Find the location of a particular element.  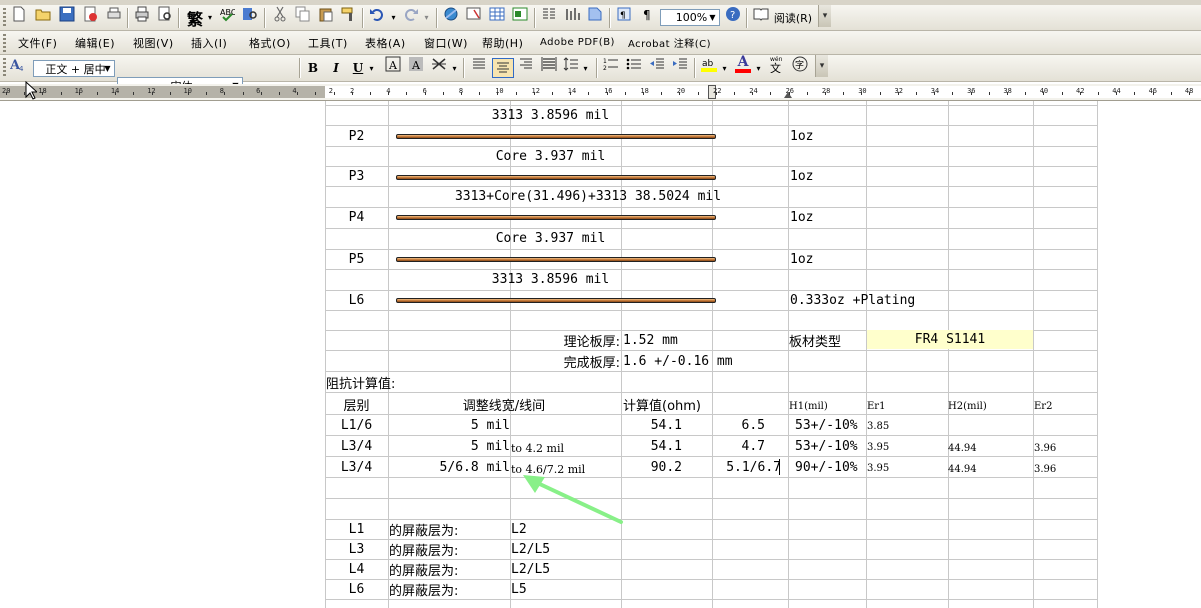

menu-edit: 编辑(E) is located at coordinates (95, 42).